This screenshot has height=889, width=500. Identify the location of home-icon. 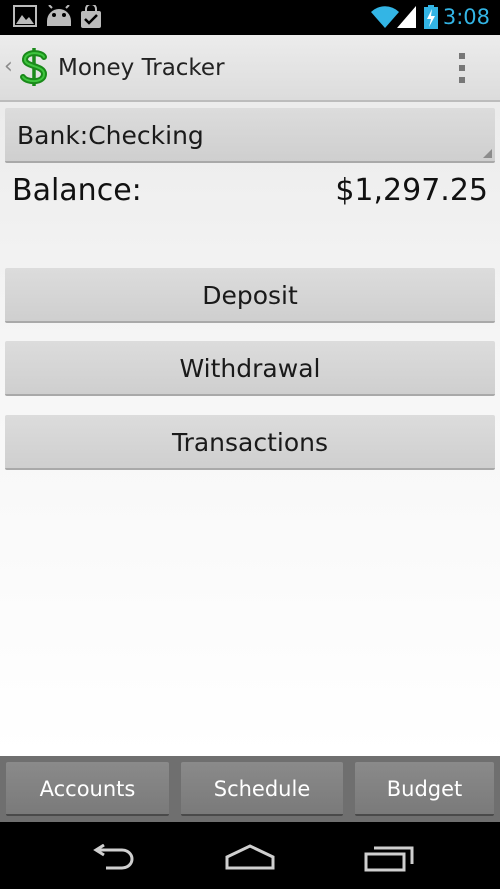
(250, 857).